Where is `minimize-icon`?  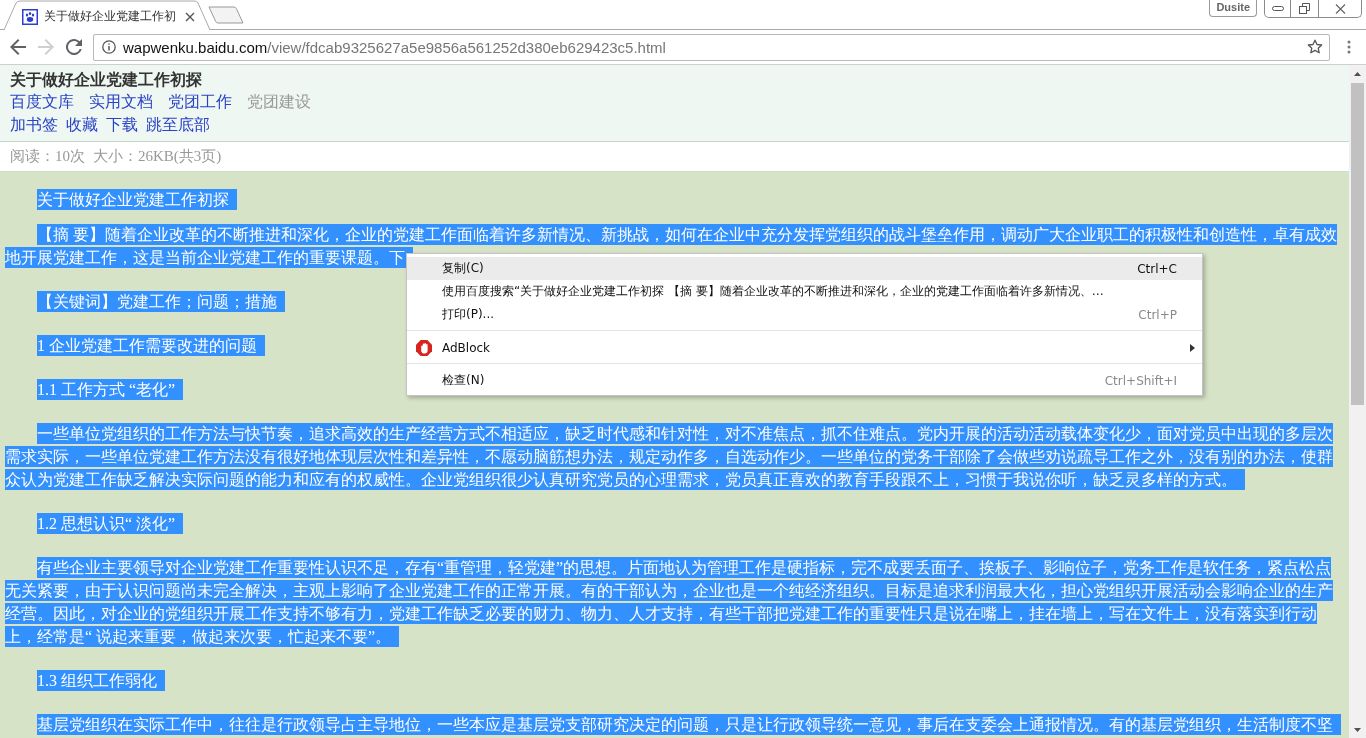
minimize-icon is located at coordinates (1277, 8).